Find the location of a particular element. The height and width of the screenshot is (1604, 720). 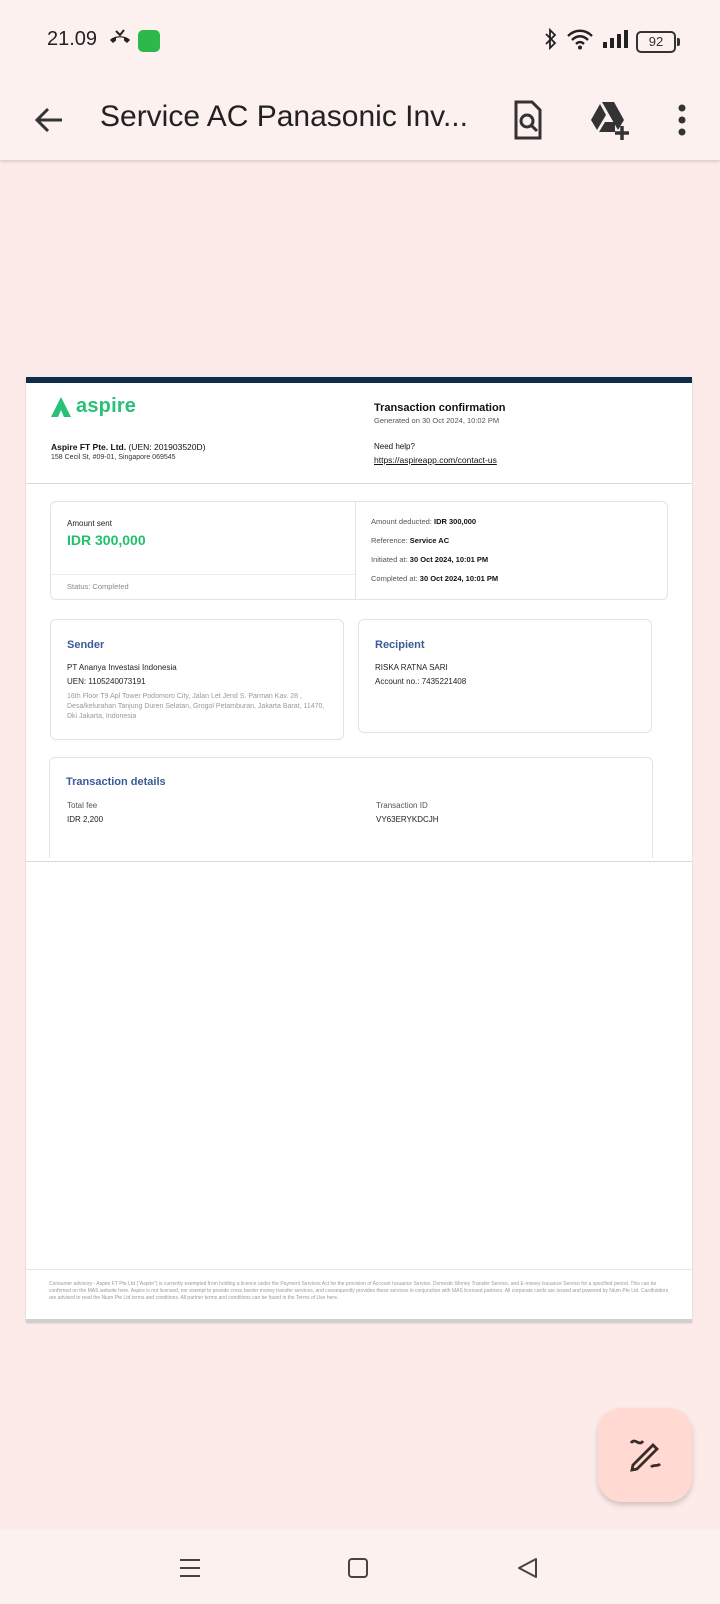

recipient-name: RISKA RATNA SARI is located at coordinates (411, 667).